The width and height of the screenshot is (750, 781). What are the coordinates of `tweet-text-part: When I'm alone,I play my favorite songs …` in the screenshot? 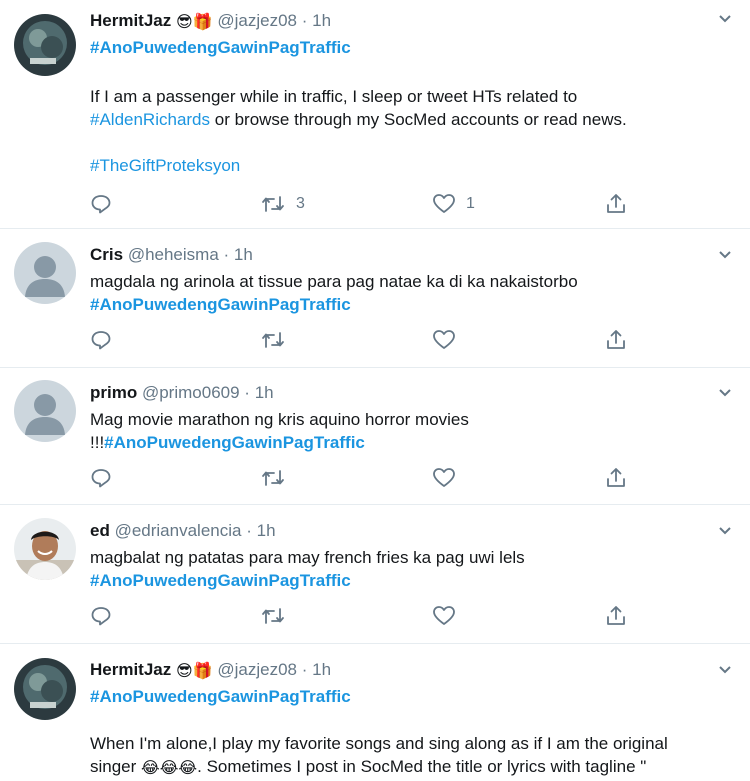 It's located at (379, 743).